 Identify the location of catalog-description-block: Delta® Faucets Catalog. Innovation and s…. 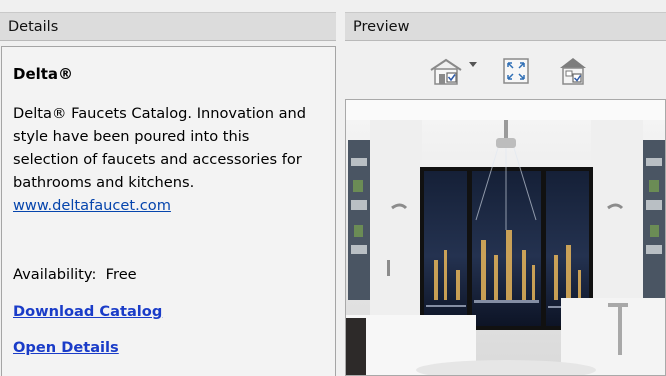
(163, 159).